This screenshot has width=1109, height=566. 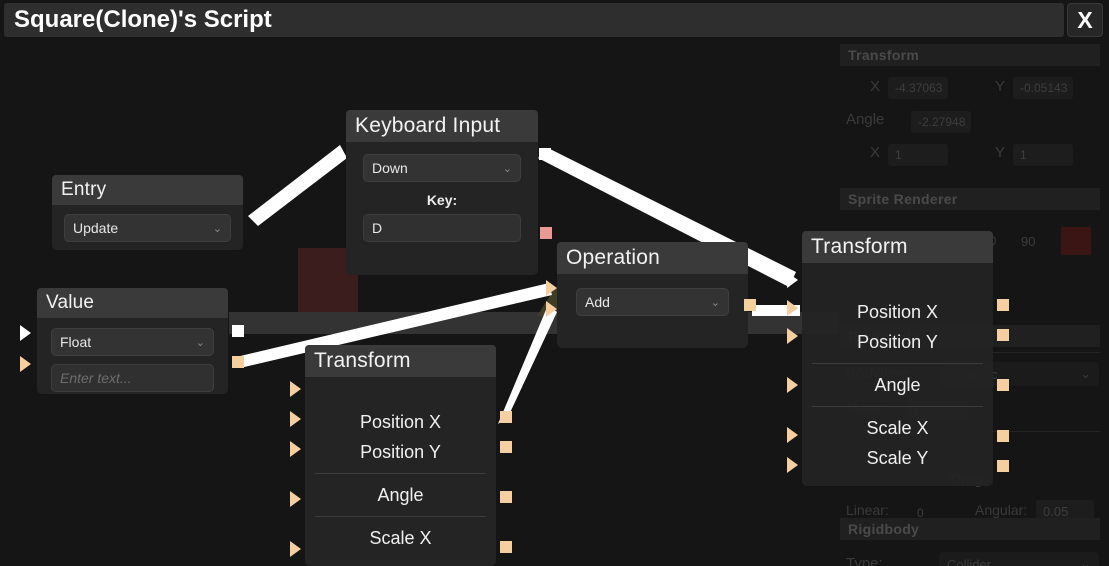 What do you see at coordinates (865, 119) in the screenshot?
I see `inspector-transform-angle-label: Angle` at bounding box center [865, 119].